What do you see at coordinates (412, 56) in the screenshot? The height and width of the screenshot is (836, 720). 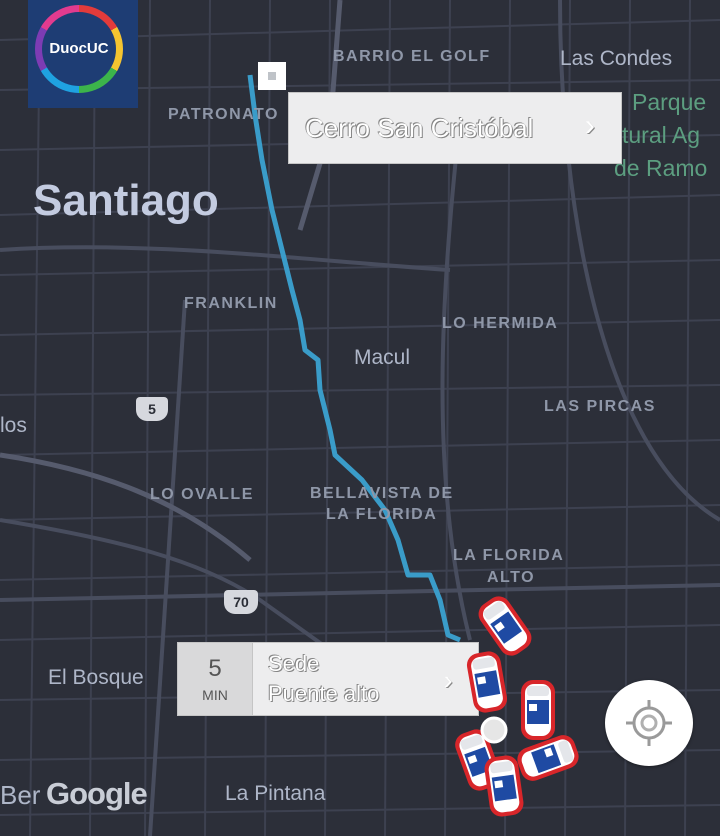 I see `label-barrio-el-golf: BARRIO EL GOLF` at bounding box center [412, 56].